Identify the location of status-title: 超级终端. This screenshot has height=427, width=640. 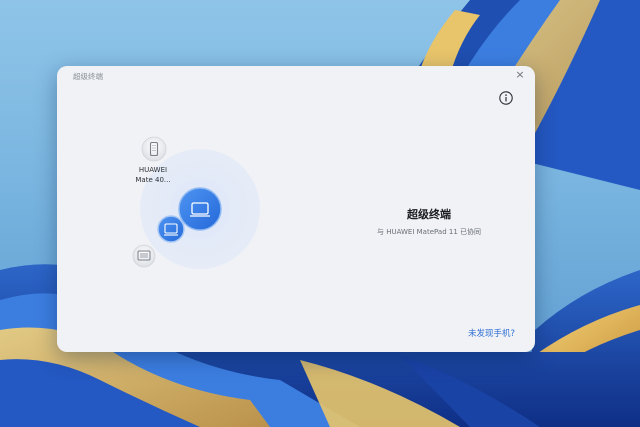
(429, 214).